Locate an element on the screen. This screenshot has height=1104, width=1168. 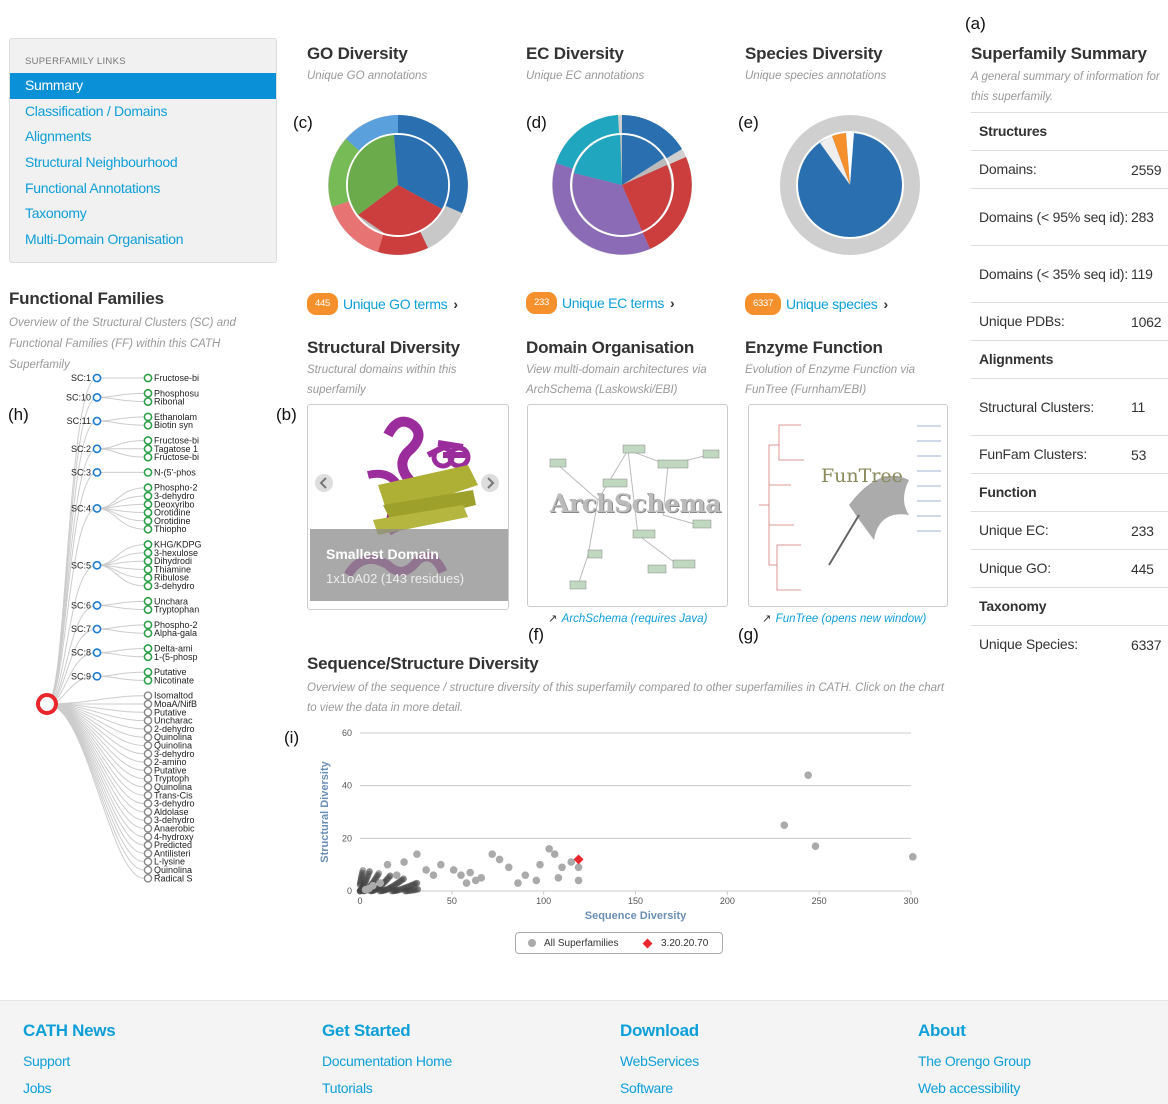
footer-link: Jobs is located at coordinates (69, 1092).